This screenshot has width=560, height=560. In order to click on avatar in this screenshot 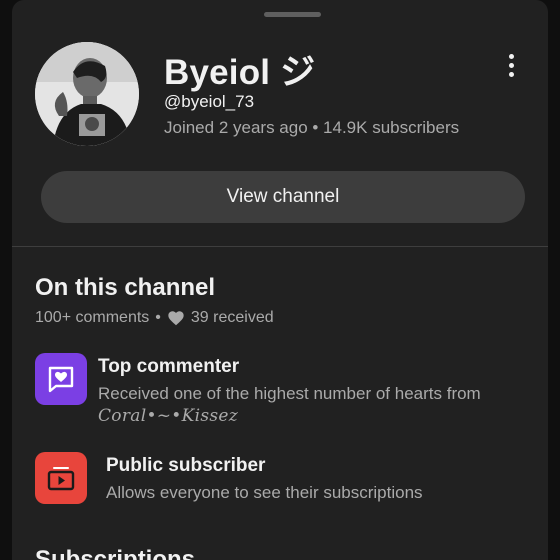, I will do `click(87, 94)`.